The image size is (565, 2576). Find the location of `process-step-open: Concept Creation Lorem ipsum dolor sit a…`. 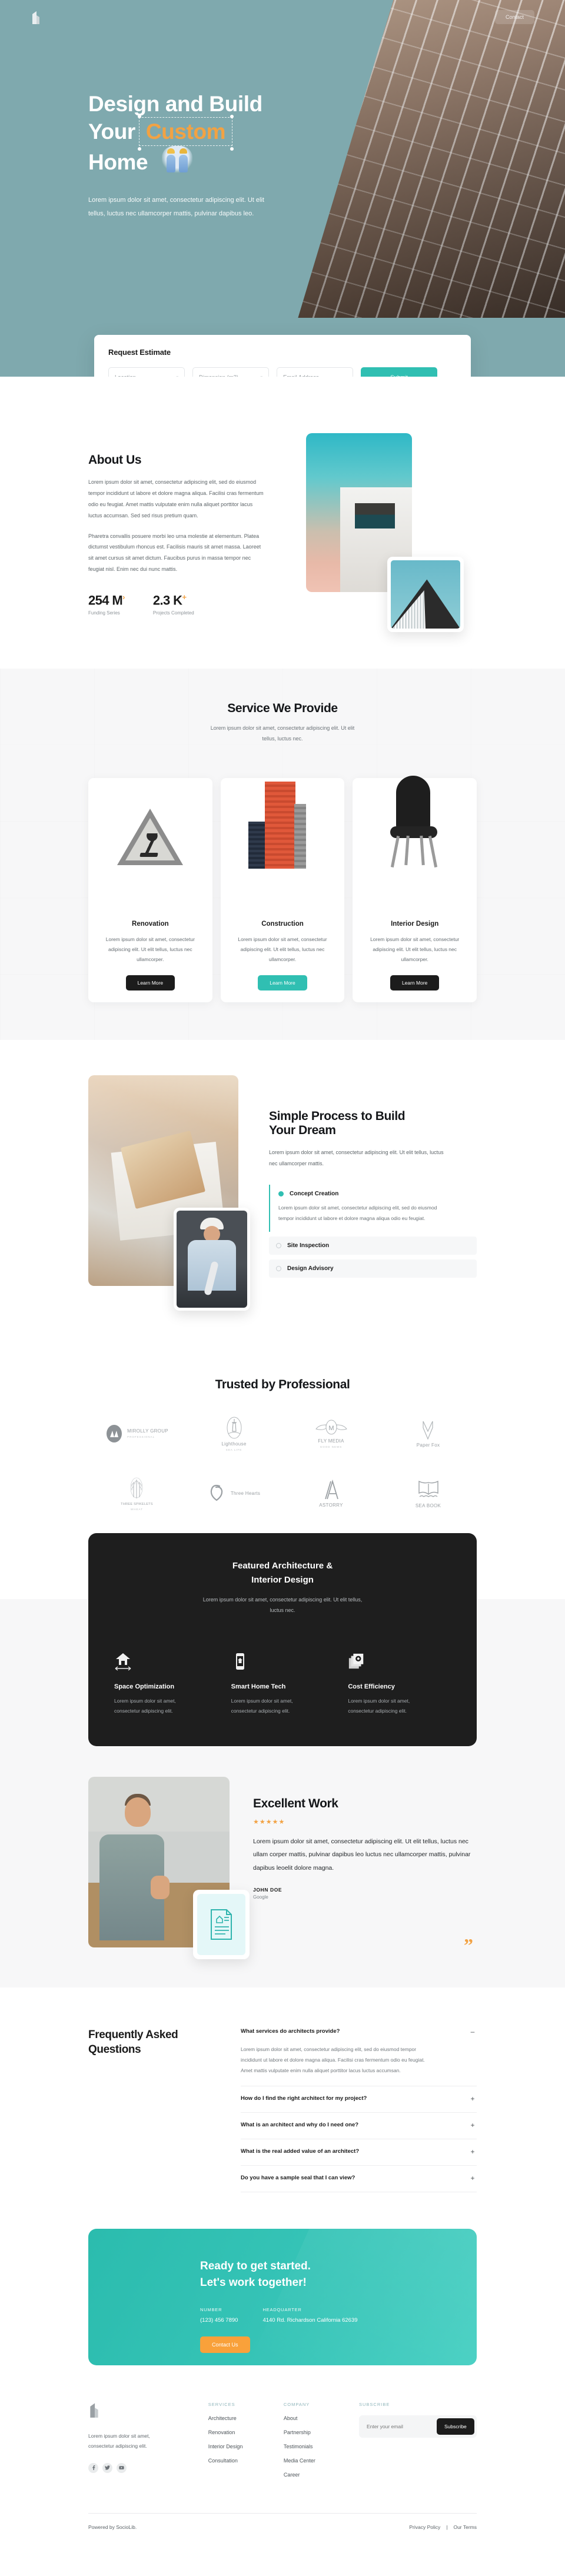

process-step-open: Concept Creation Lorem ipsum dolor sit a… is located at coordinates (373, 1208).